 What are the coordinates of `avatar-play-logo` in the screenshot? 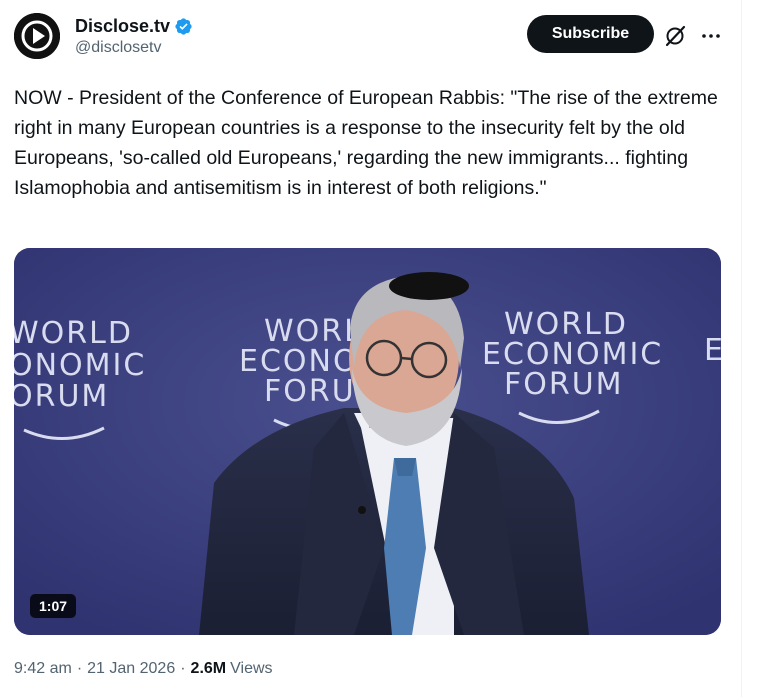 It's located at (37, 36).